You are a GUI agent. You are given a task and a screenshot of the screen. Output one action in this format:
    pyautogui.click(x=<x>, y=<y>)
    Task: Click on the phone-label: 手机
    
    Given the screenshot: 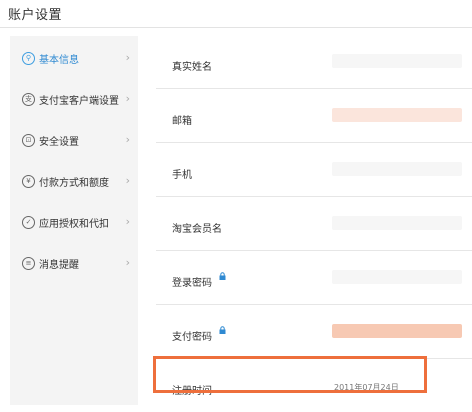 What is the action you would take?
    pyautogui.click(x=182, y=175)
    